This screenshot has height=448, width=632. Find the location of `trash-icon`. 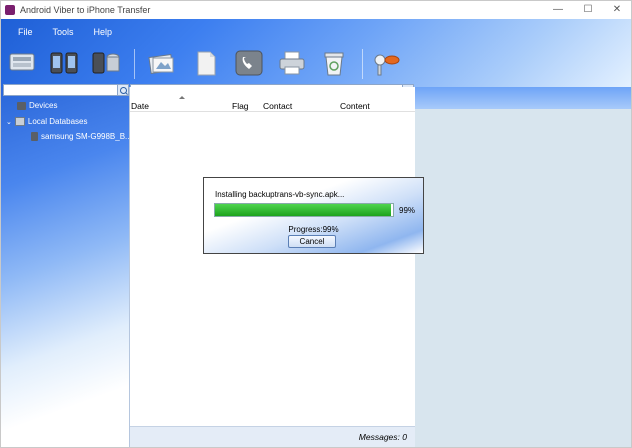

trash-icon is located at coordinates (334, 63).